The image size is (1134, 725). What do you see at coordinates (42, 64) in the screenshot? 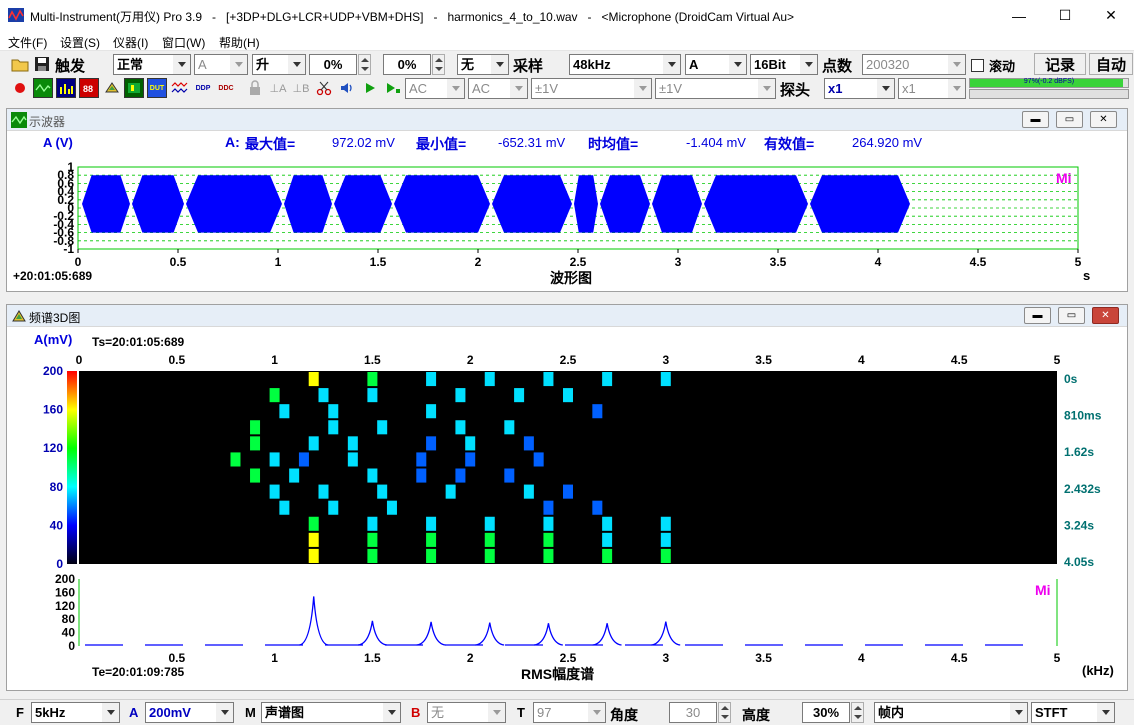
I see `save-icon` at bounding box center [42, 64].